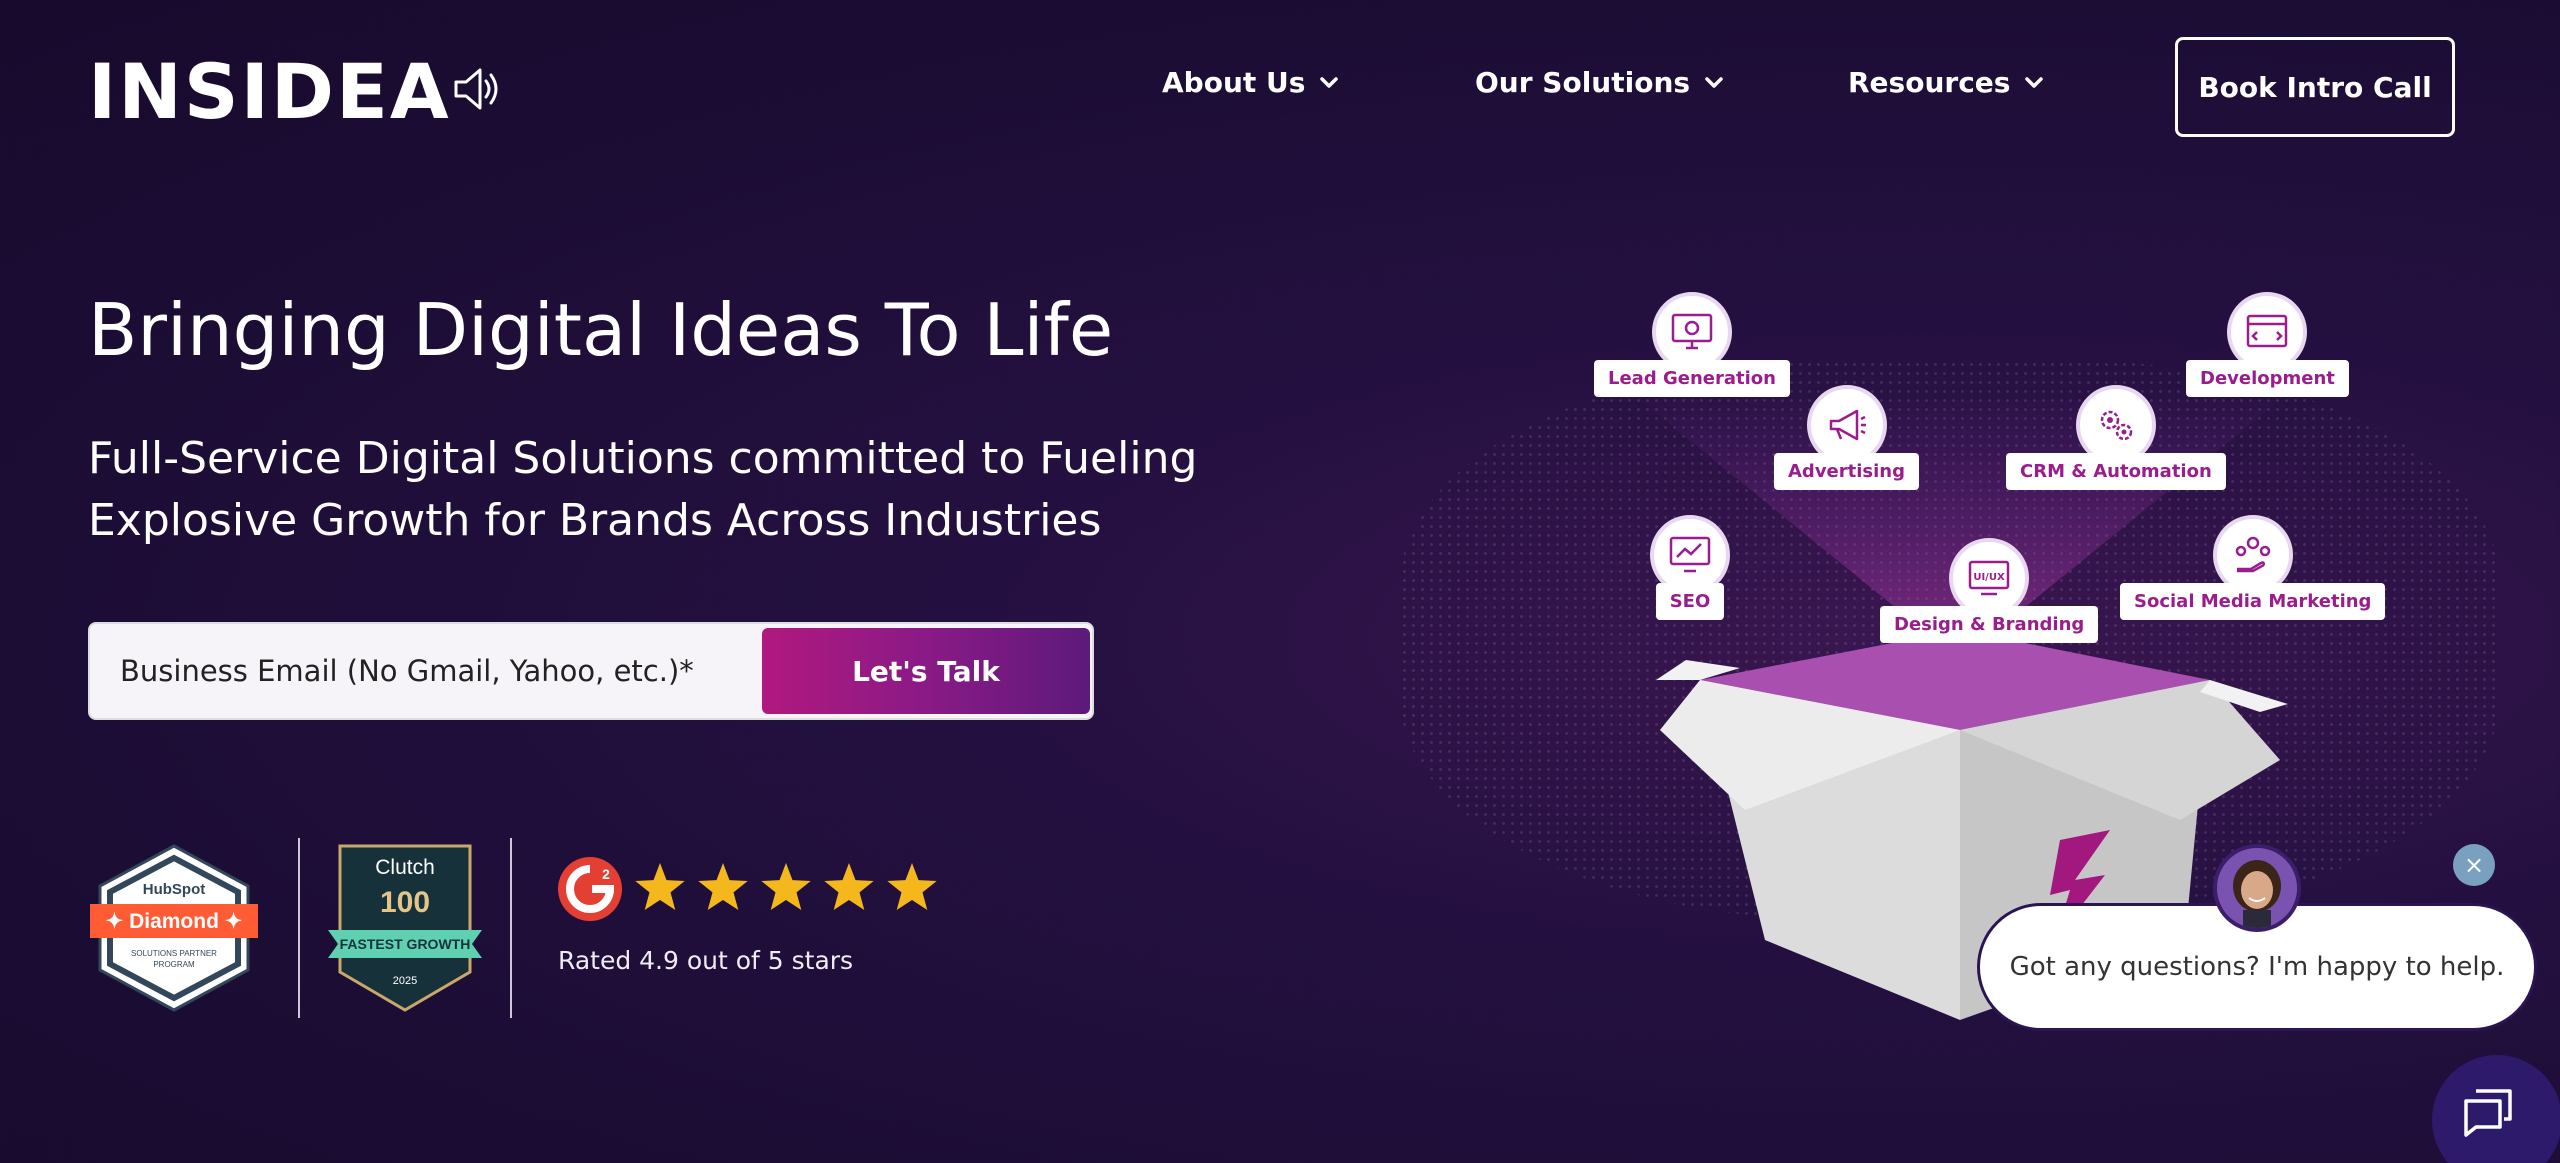 The height and width of the screenshot is (1163, 2560). I want to click on clutch-100-badge: Clutch 100 FASTEST GROWTH 2025, so click(405, 928).